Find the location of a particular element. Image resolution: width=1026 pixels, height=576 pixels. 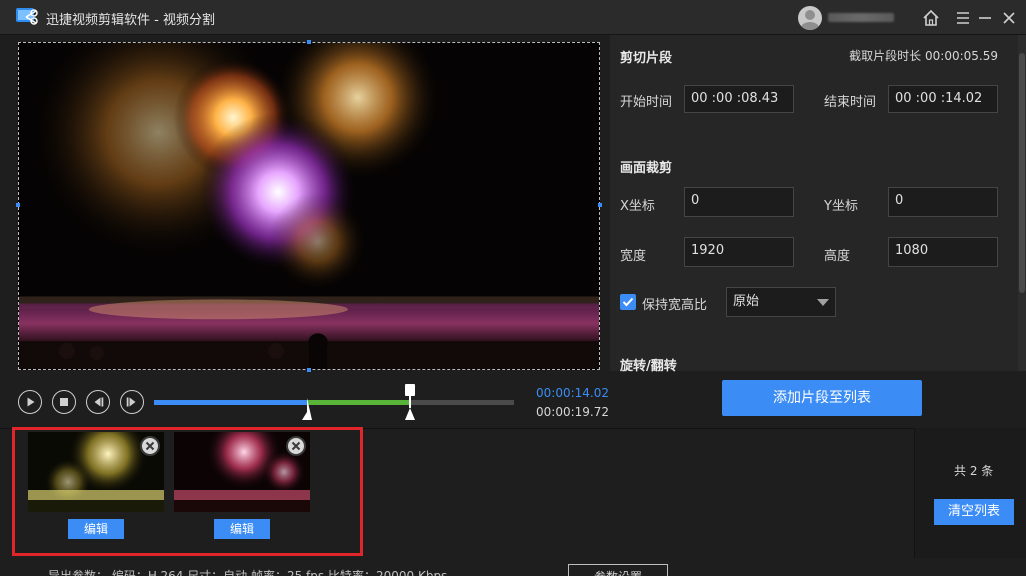

menu-button is located at coordinates (963, 18).